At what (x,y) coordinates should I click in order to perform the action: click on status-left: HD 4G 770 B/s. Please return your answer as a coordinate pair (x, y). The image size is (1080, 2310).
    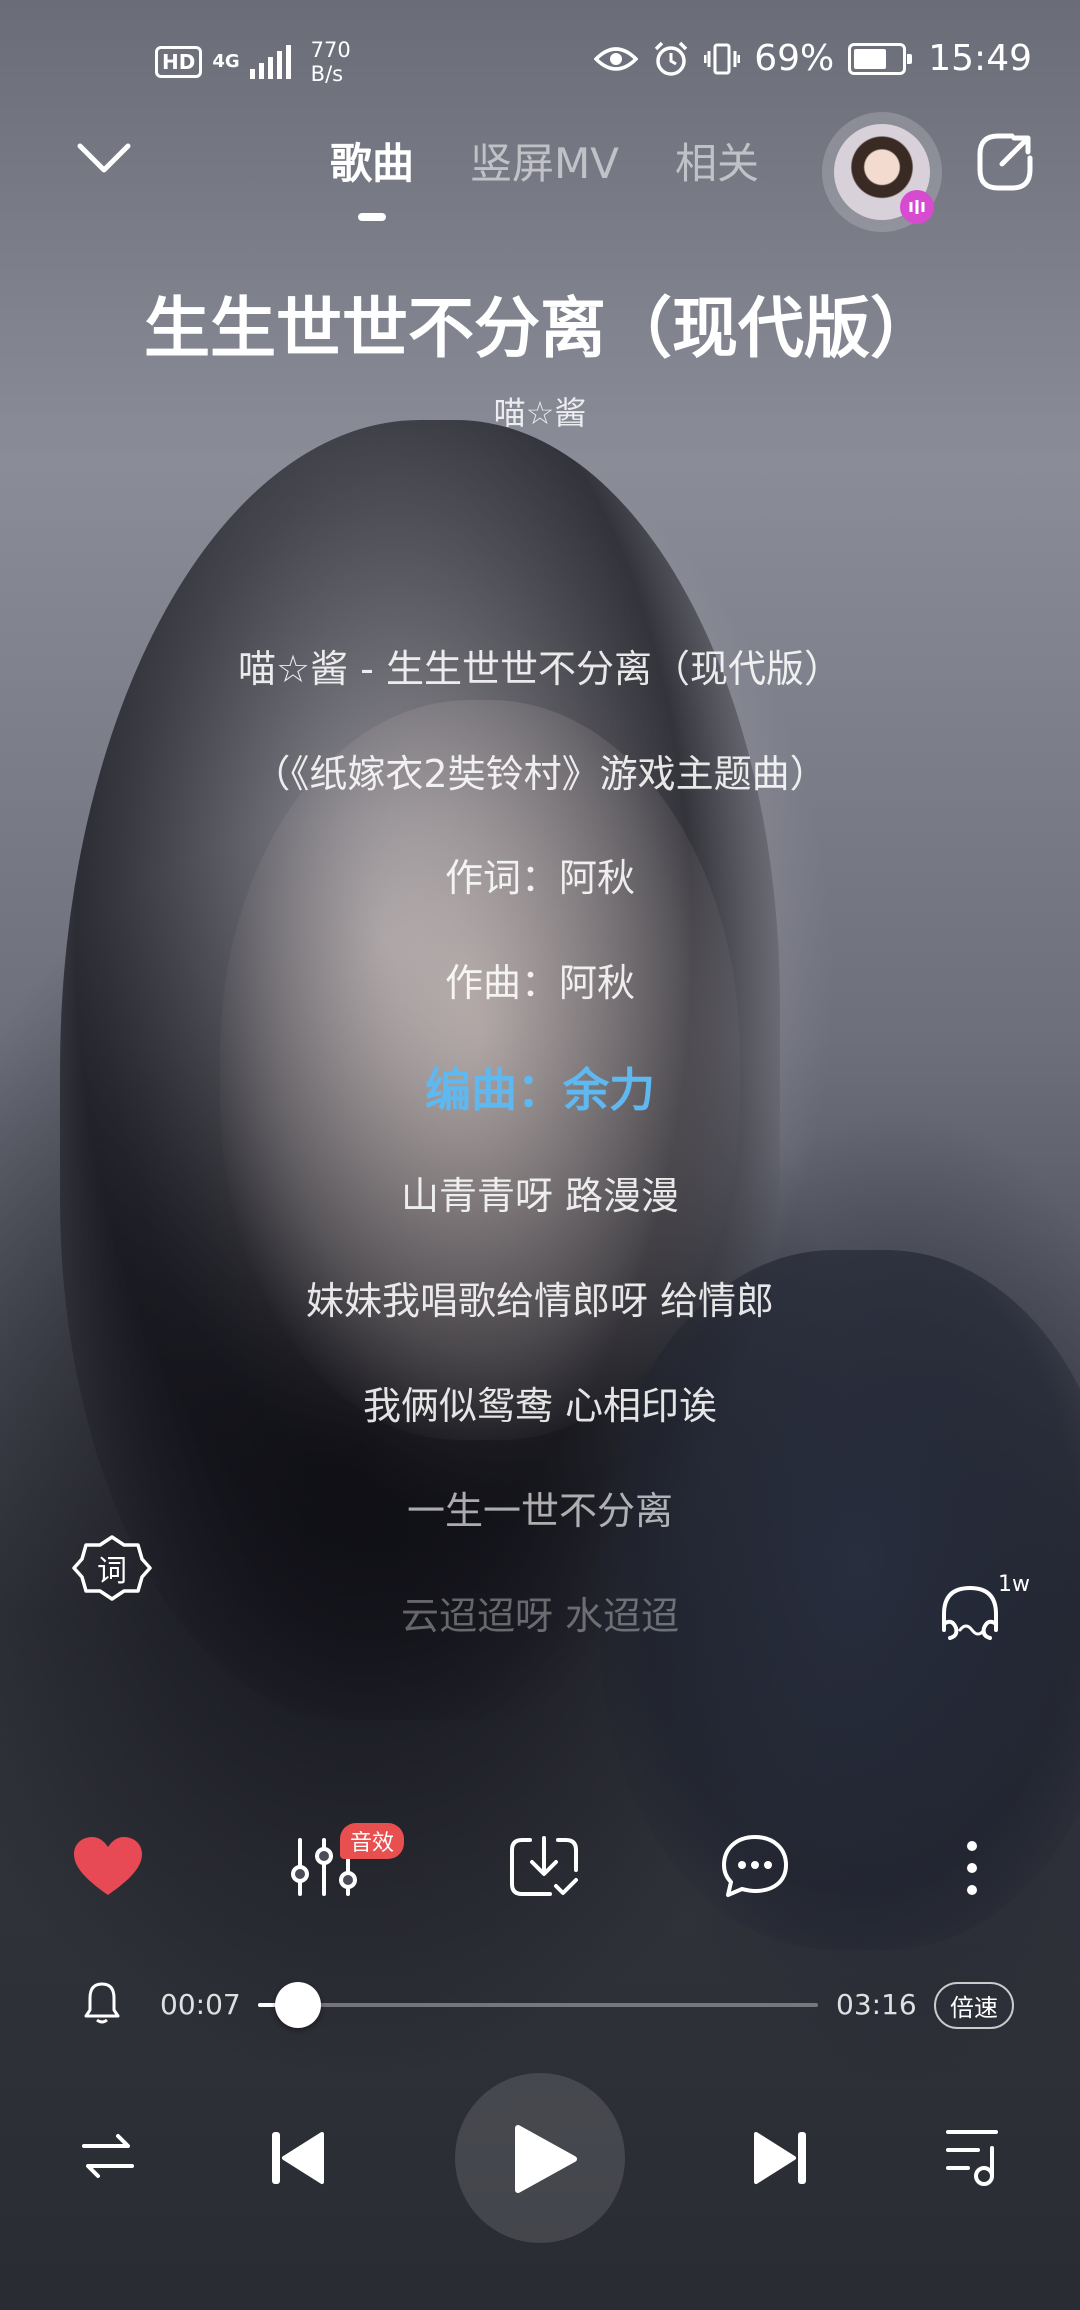
    Looking at the image, I should click on (253, 62).